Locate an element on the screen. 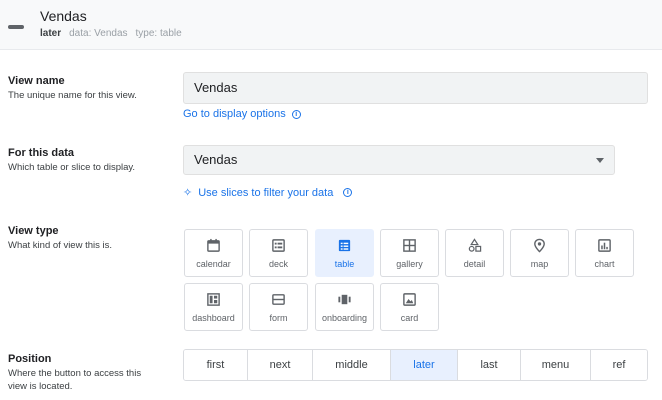  data-source-select: Vendas is located at coordinates (399, 160).